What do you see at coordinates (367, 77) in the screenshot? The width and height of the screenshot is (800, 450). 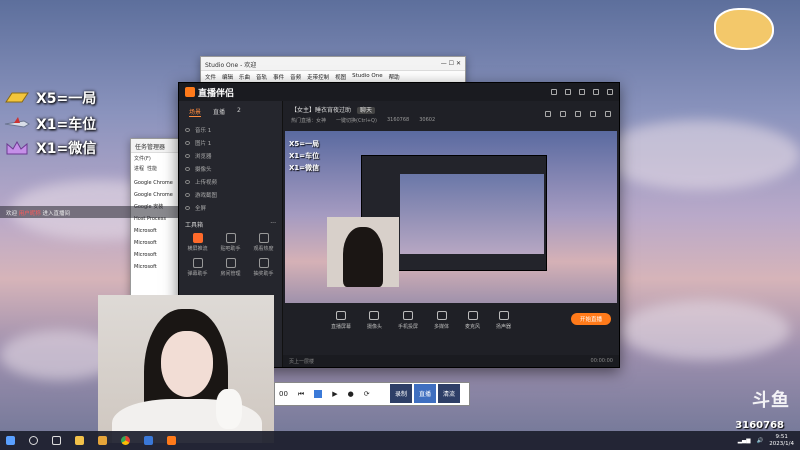 I see `menu-item: Studio One` at bounding box center [367, 77].